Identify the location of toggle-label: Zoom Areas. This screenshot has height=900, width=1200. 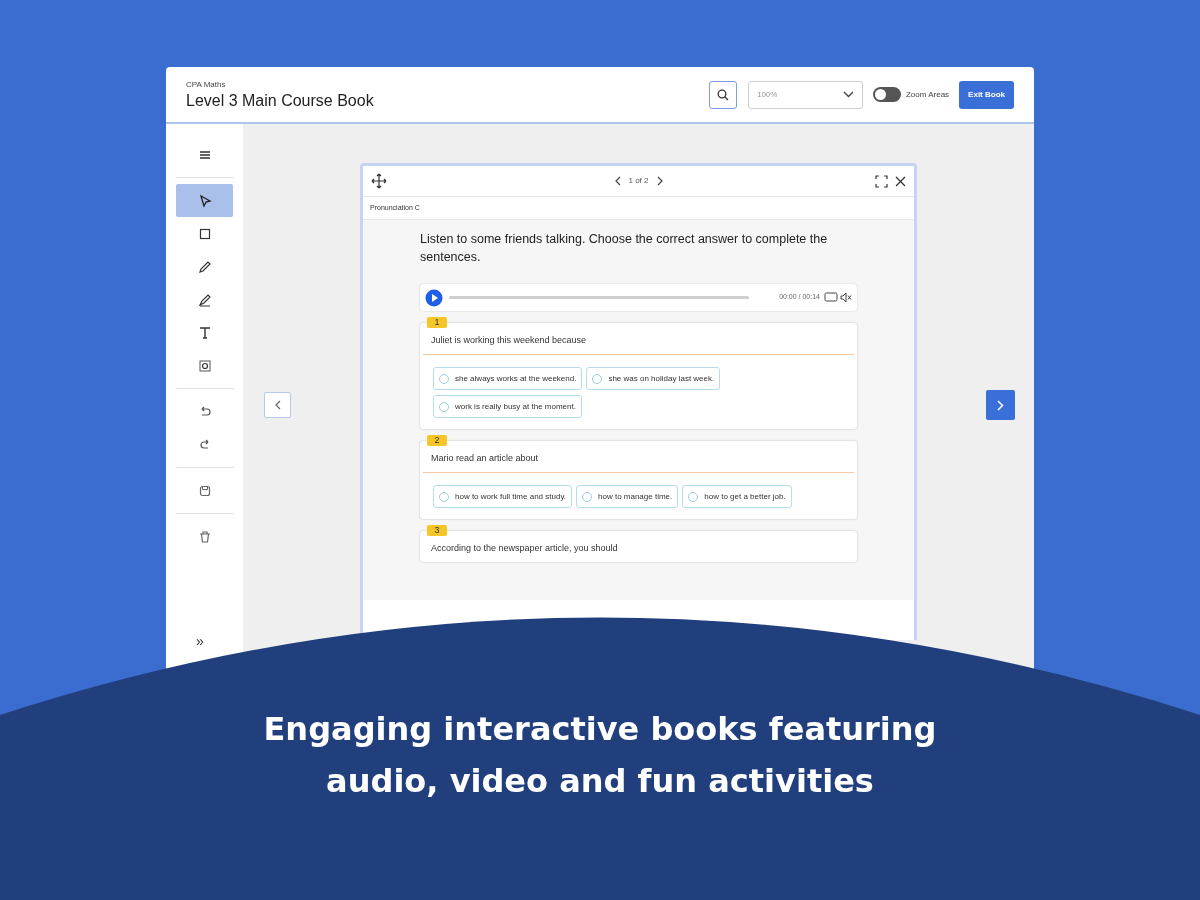
(927, 94).